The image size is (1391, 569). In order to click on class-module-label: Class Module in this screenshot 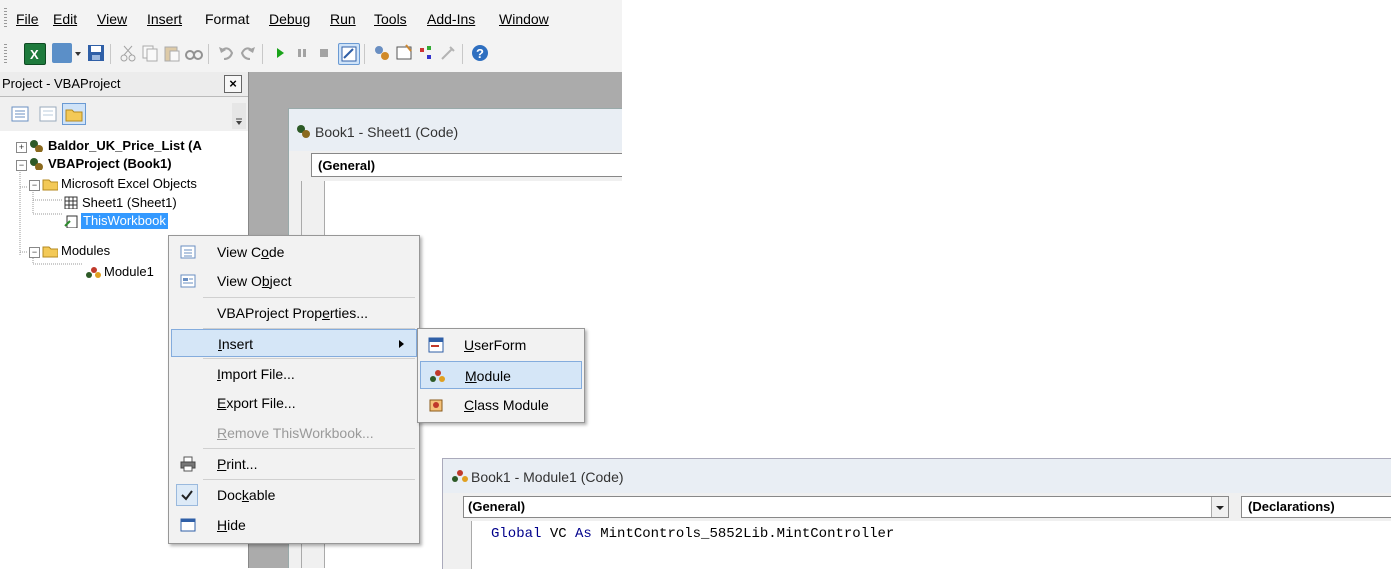, I will do `click(506, 405)`.